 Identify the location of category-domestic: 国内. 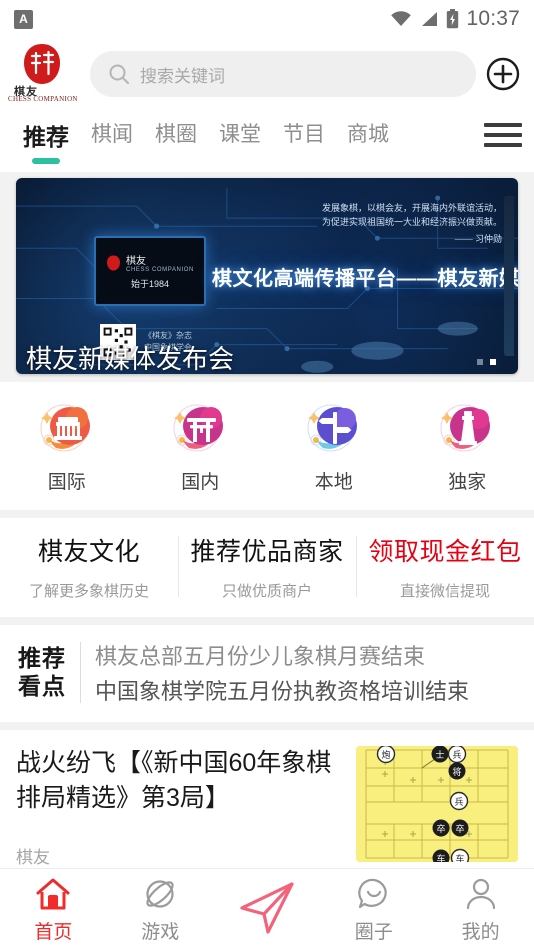
(201, 445).